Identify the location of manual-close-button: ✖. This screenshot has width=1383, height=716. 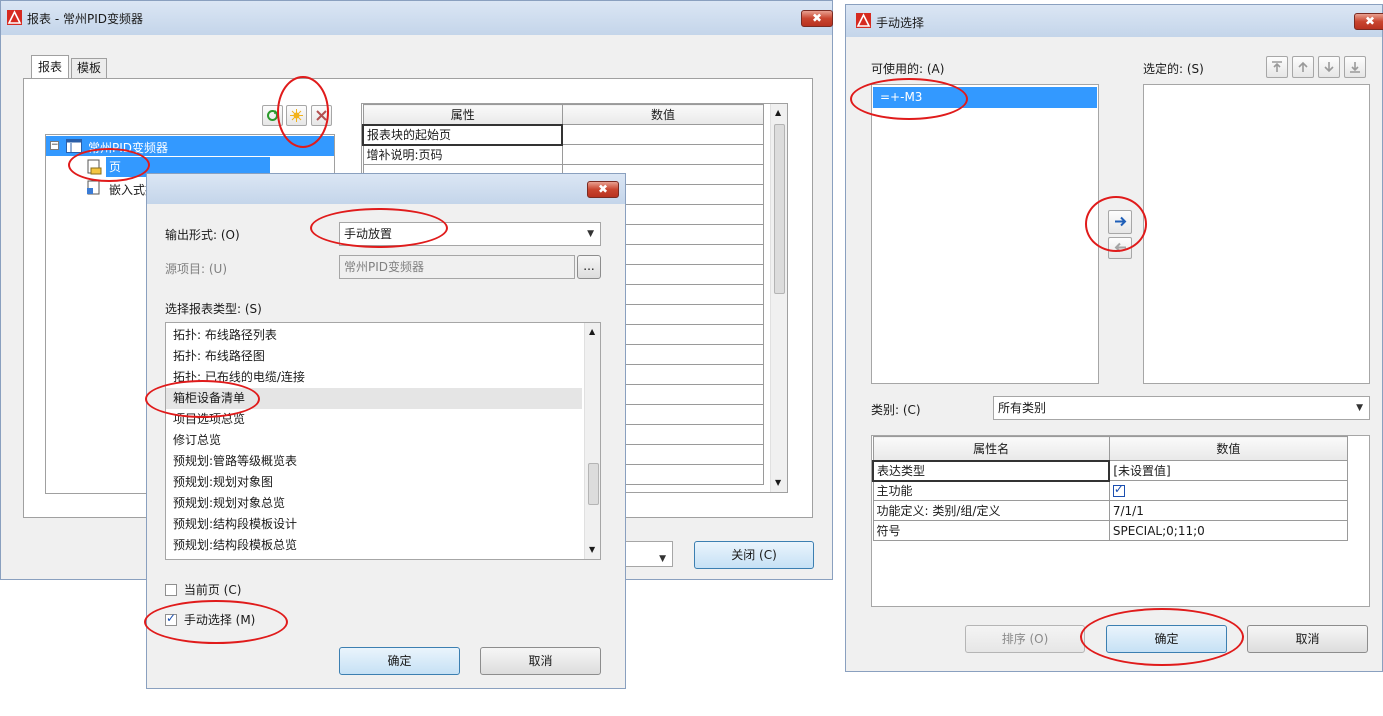
(1368, 21).